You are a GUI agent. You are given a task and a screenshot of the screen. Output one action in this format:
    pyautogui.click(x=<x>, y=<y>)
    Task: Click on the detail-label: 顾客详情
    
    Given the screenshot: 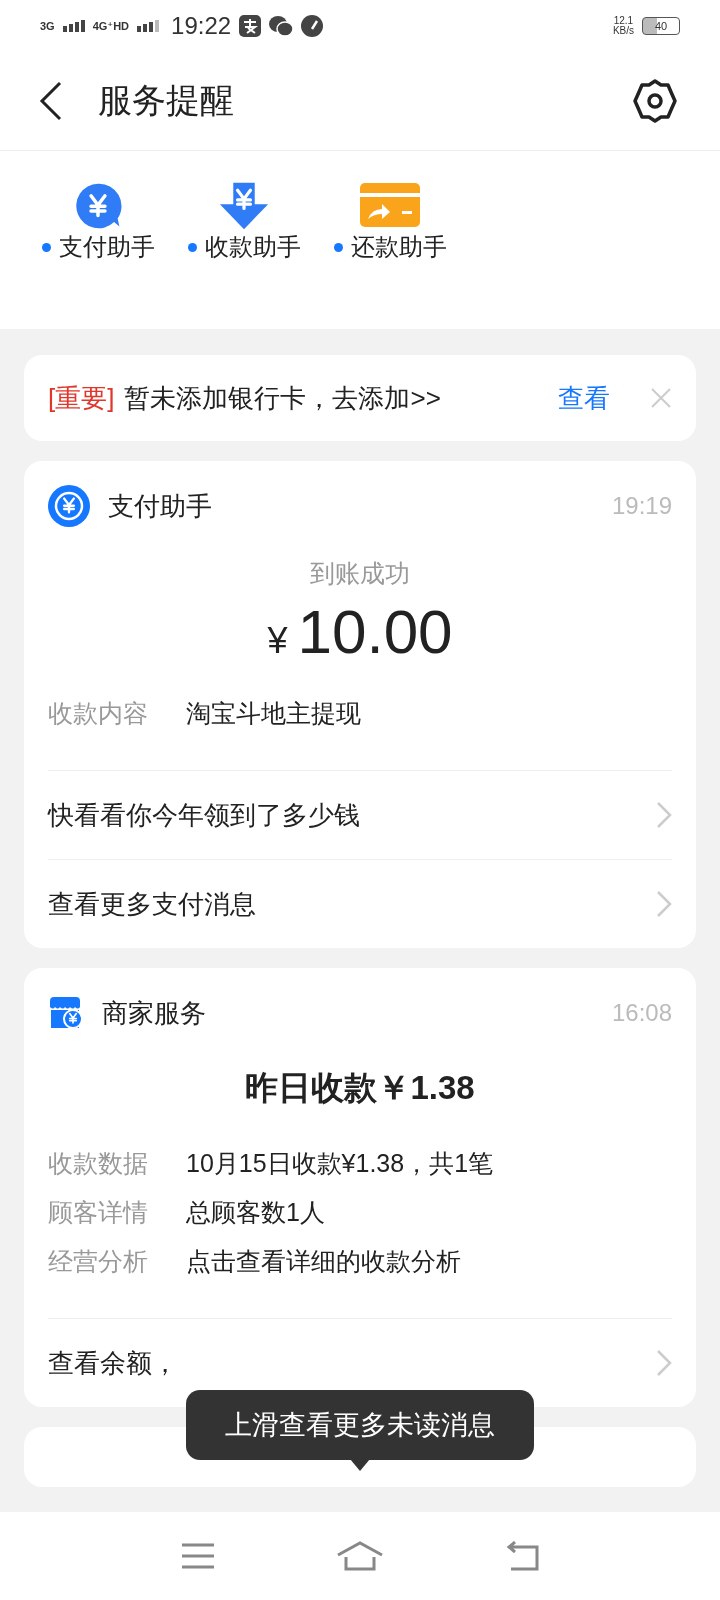 What is the action you would take?
    pyautogui.click(x=98, y=1212)
    